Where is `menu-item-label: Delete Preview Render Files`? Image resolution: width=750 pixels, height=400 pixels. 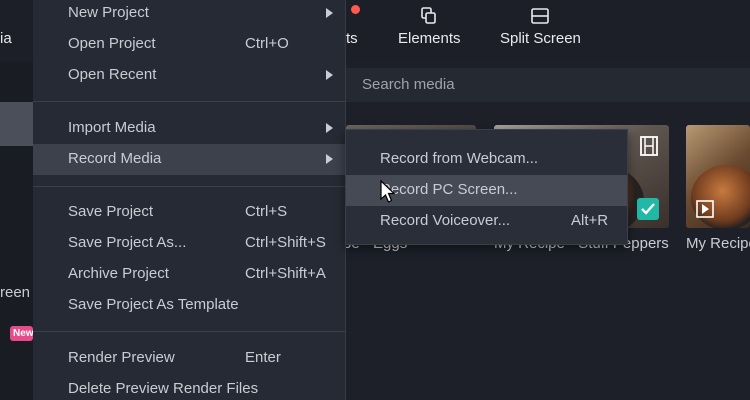
menu-item-label: Delete Preview Render Files is located at coordinates (163, 388).